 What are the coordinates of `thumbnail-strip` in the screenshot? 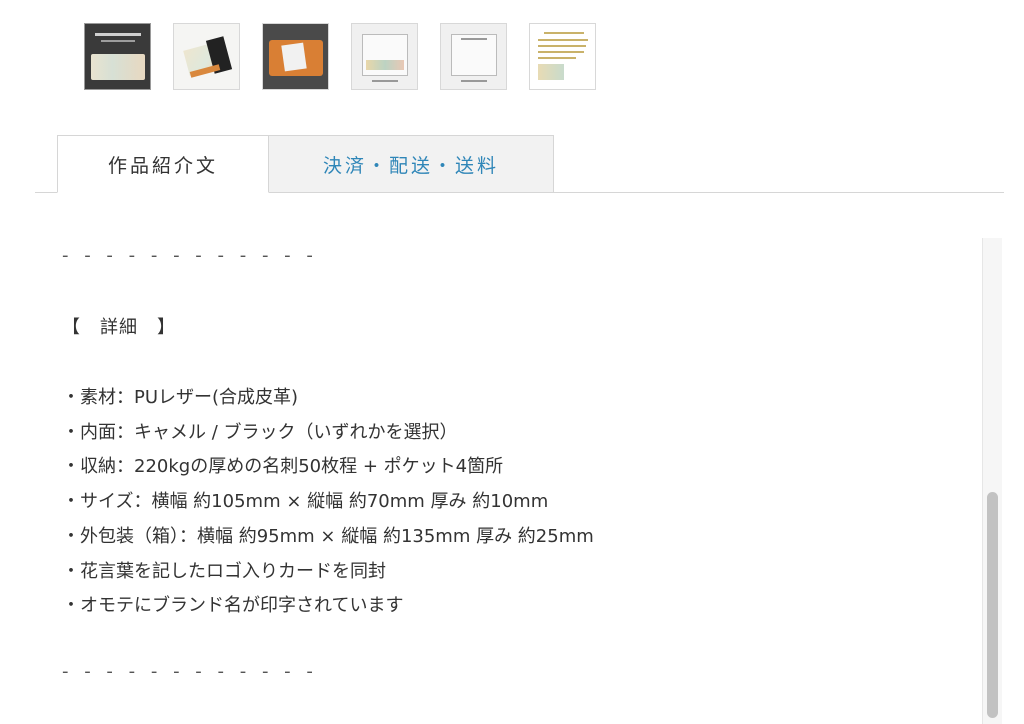 It's located at (340, 56).